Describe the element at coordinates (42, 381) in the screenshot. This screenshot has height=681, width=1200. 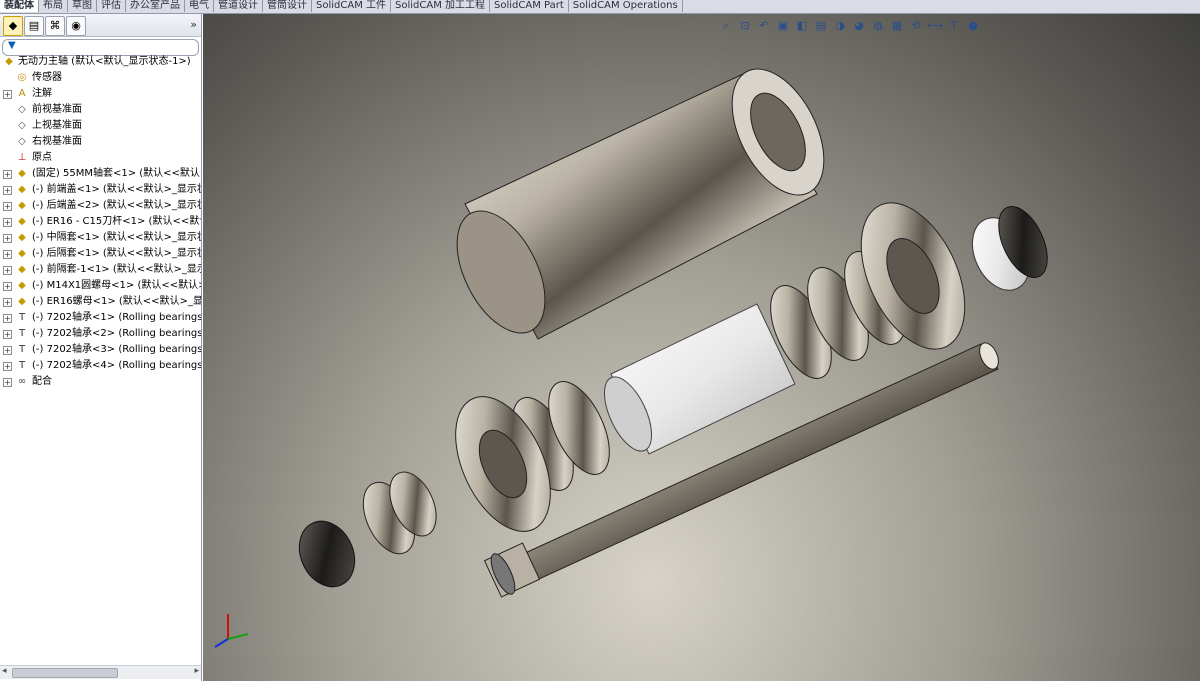
I see `tree-item-label: 配合` at that location.